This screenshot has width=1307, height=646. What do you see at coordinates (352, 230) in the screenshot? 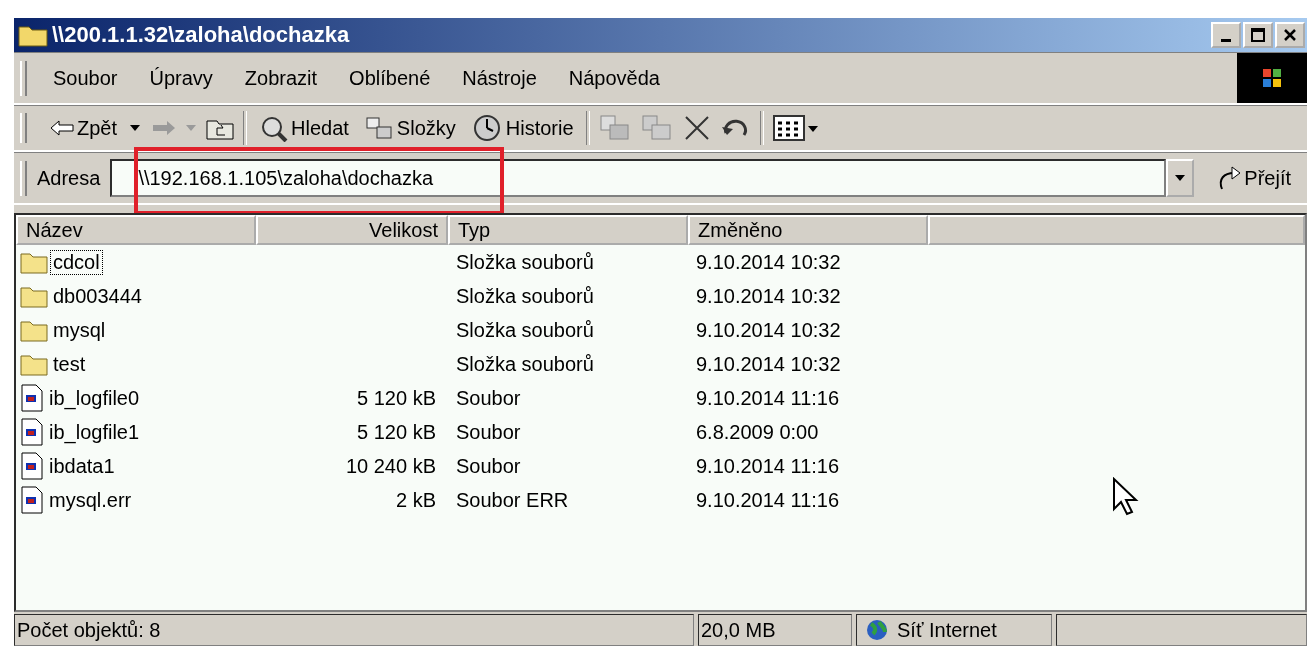
I see `column-header: Velikost` at bounding box center [352, 230].